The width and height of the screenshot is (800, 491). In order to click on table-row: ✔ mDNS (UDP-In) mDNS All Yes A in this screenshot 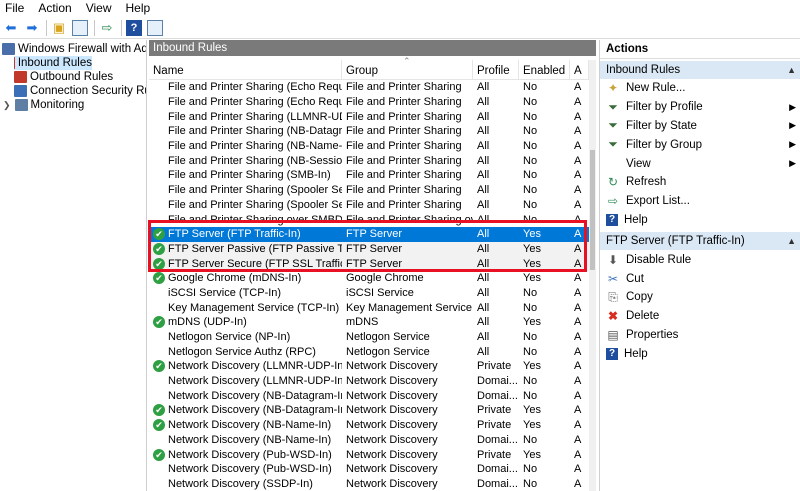, I will do `click(369, 322)`.